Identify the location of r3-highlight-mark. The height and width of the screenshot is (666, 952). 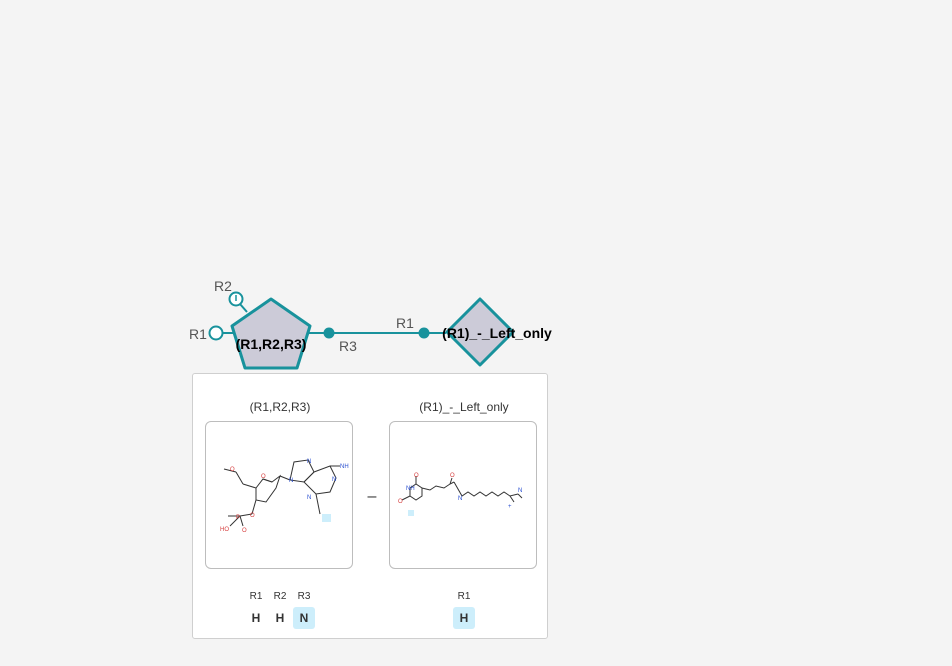
(326, 518).